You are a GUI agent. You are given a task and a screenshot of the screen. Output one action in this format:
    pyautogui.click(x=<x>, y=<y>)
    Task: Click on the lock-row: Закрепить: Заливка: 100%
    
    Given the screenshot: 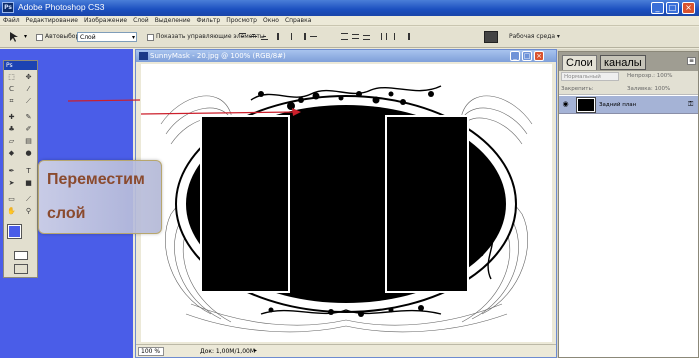 What is the action you would take?
    pyautogui.click(x=628, y=88)
    